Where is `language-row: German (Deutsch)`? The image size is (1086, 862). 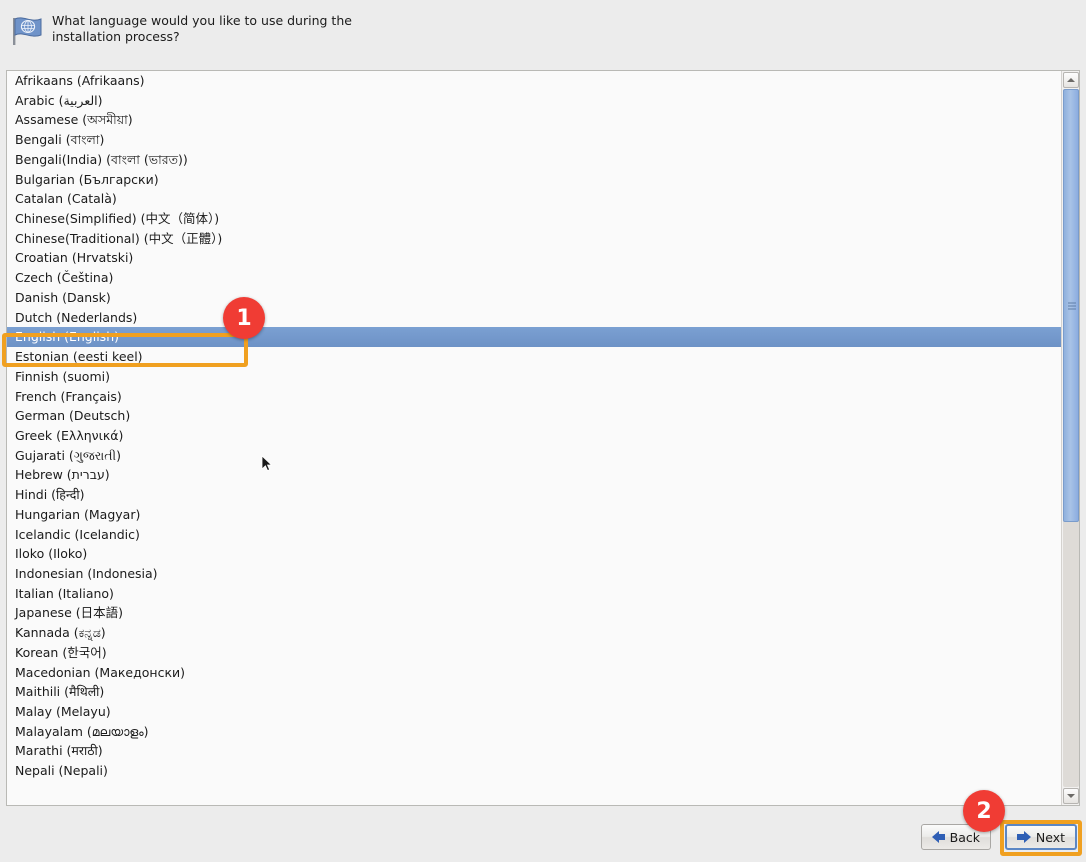 language-row: German (Deutsch) is located at coordinates (534, 416).